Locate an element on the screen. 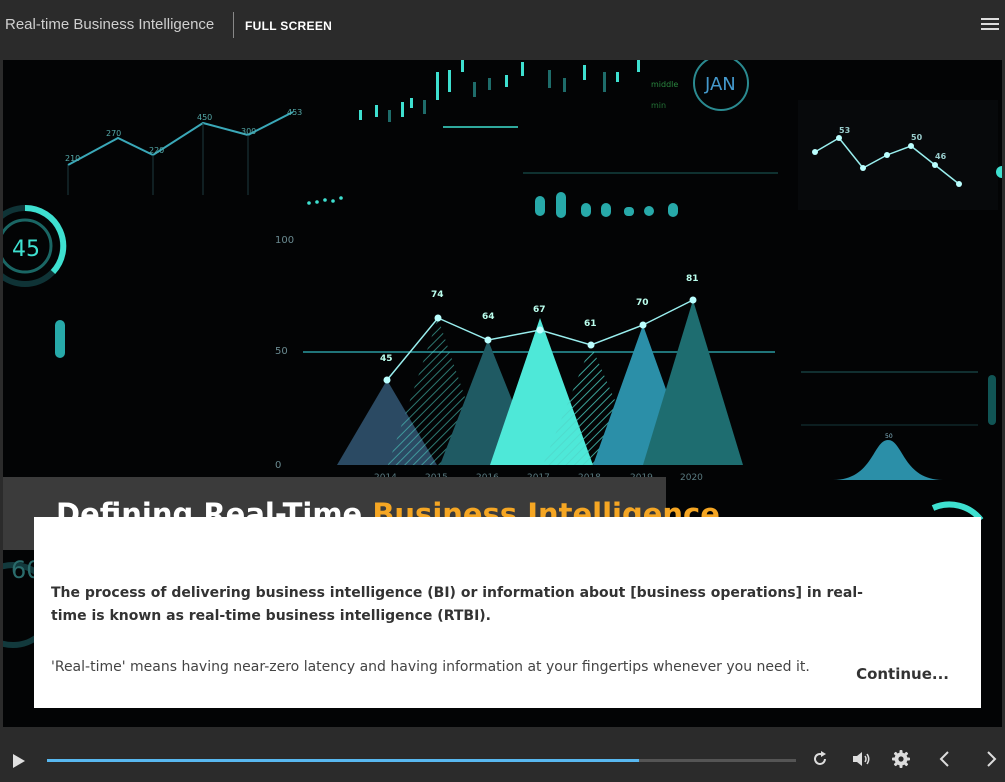 The height and width of the screenshot is (782, 1005). gauge-value: 45 is located at coordinates (26, 249).